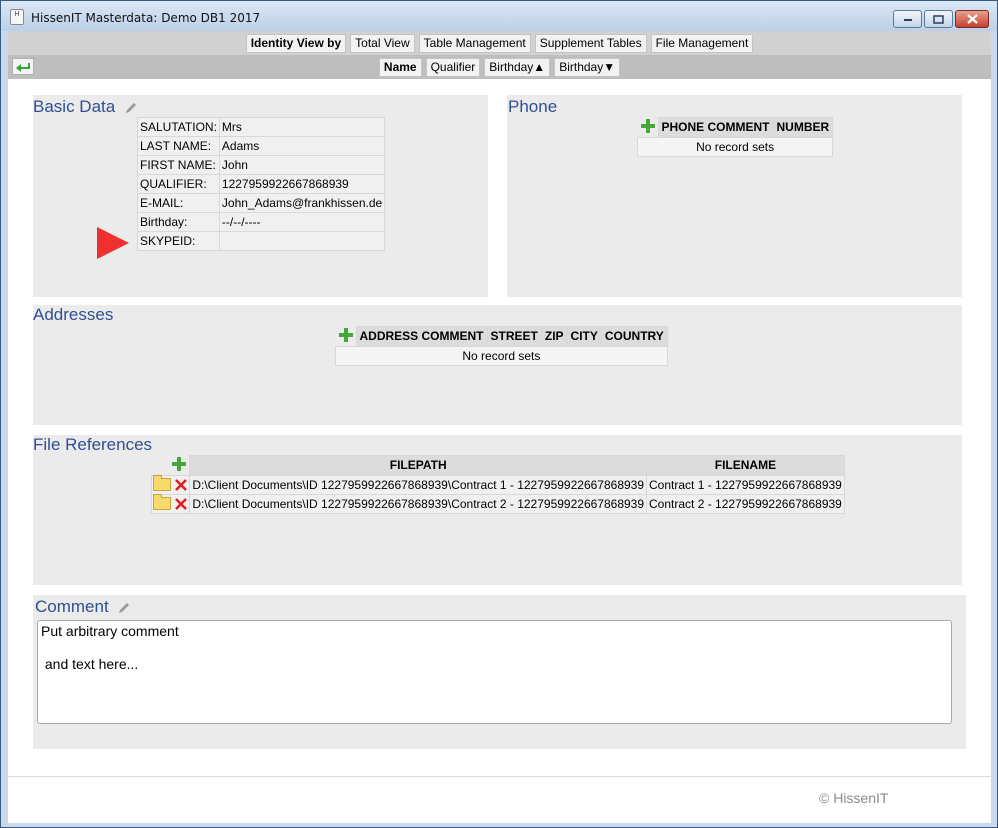 This screenshot has width=998, height=828. What do you see at coordinates (110, 631) in the screenshot?
I see `comment-line: Put arbitrary comment` at bounding box center [110, 631].